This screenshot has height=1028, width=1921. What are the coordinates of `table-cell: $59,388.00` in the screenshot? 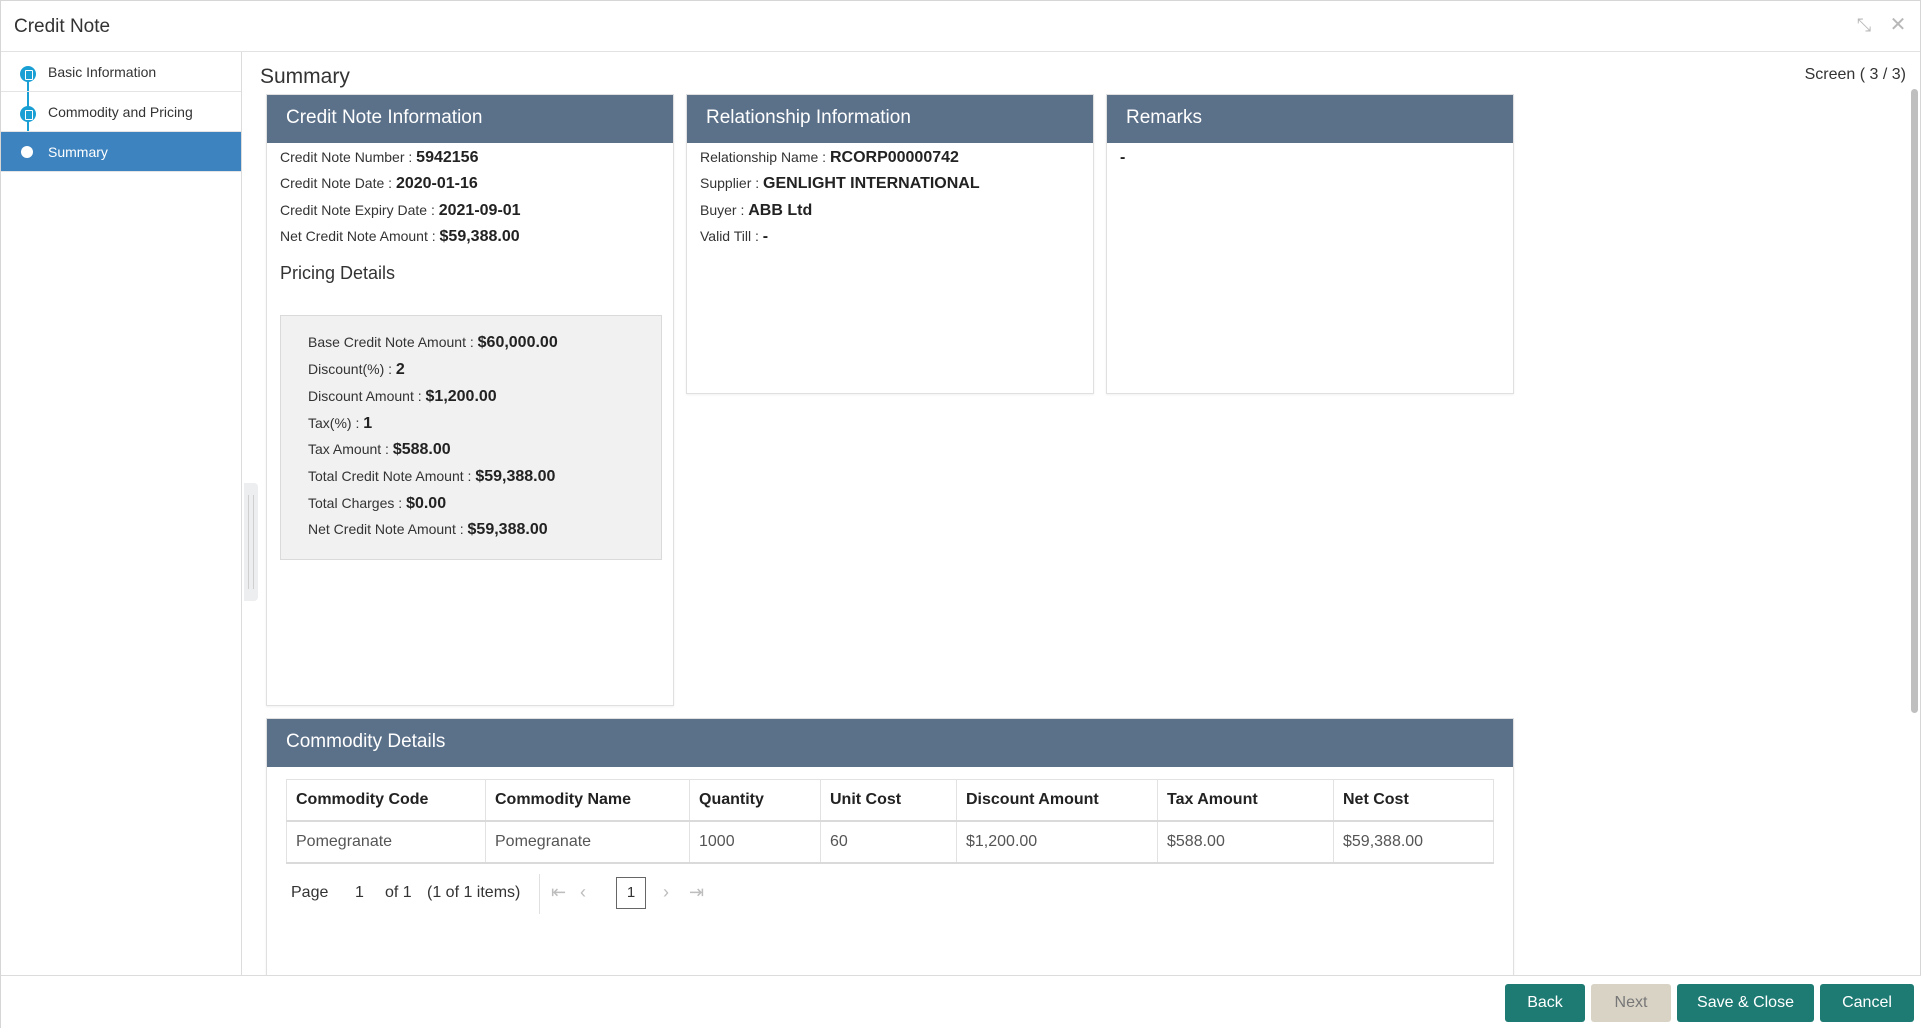 It's located at (1413, 842).